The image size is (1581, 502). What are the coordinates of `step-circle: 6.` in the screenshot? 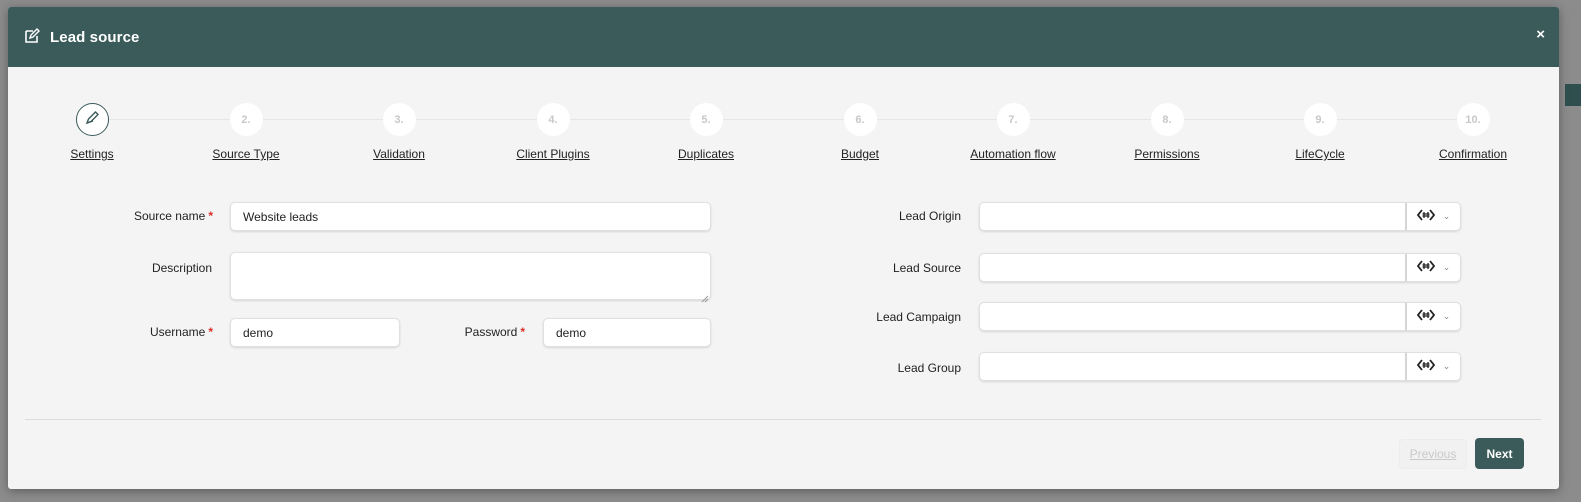 It's located at (860, 119).